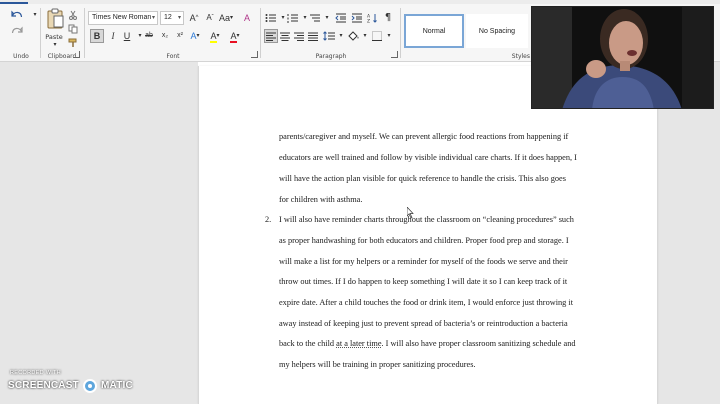 The image size is (720, 404). I want to click on redo-button, so click(17, 31).